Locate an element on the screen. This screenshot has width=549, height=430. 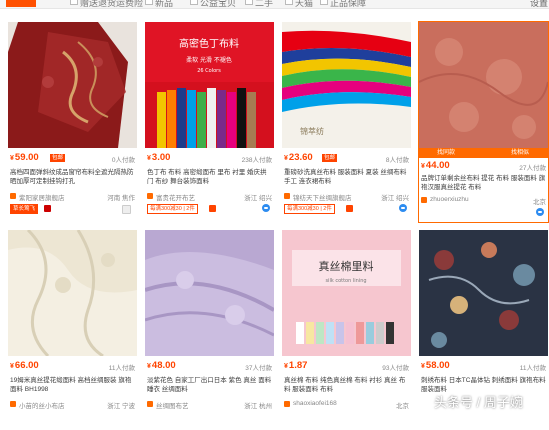
product-price: ¥59.00 is located at coordinates (24, 157).